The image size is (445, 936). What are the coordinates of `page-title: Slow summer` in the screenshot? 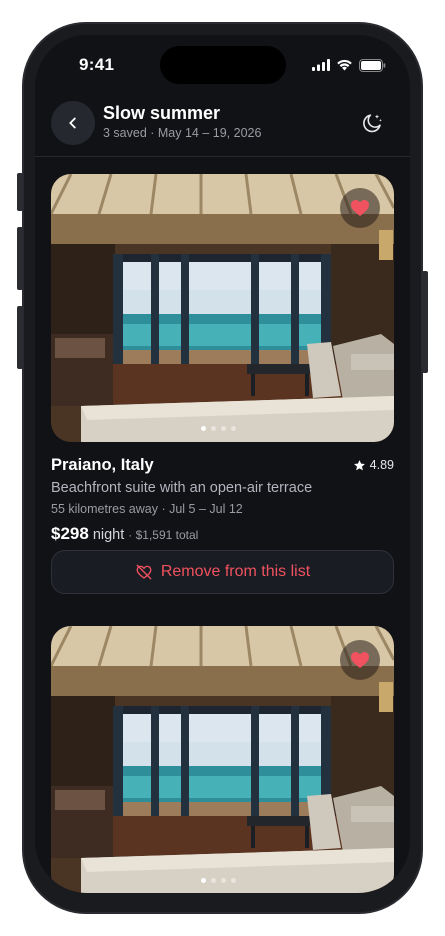 It's located at (162, 113).